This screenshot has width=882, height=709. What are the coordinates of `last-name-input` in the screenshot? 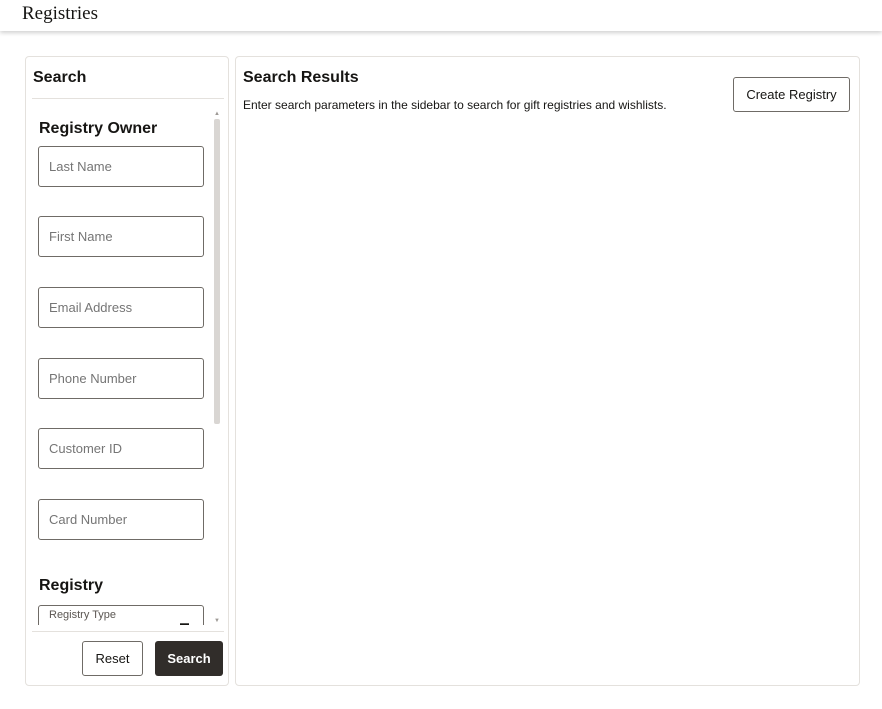 It's located at (121, 166).